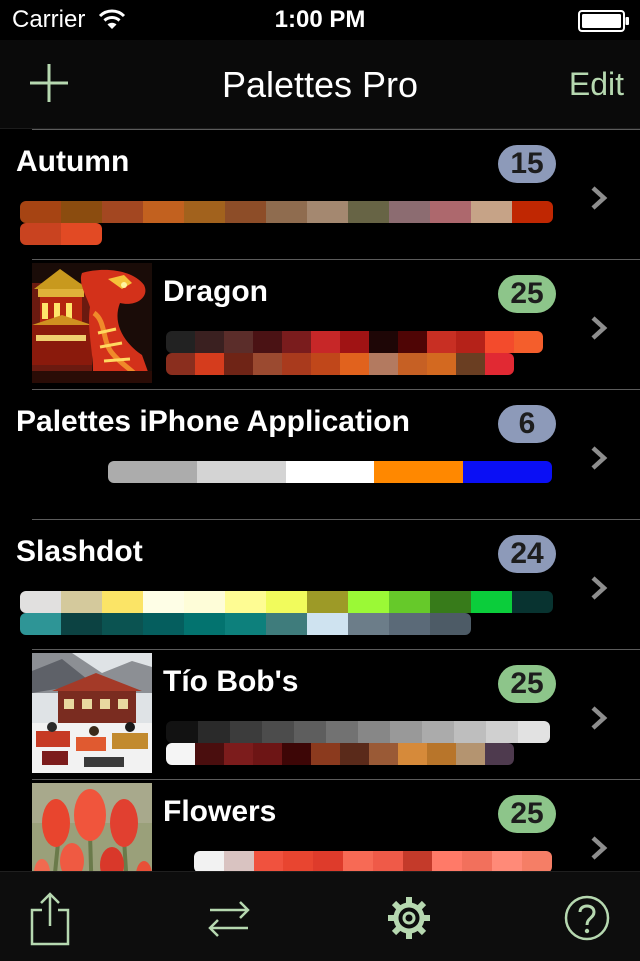 Image resolution: width=640 pixels, height=961 pixels. Describe the element at coordinates (527, 424) in the screenshot. I see `color-count-badge: 6` at that location.